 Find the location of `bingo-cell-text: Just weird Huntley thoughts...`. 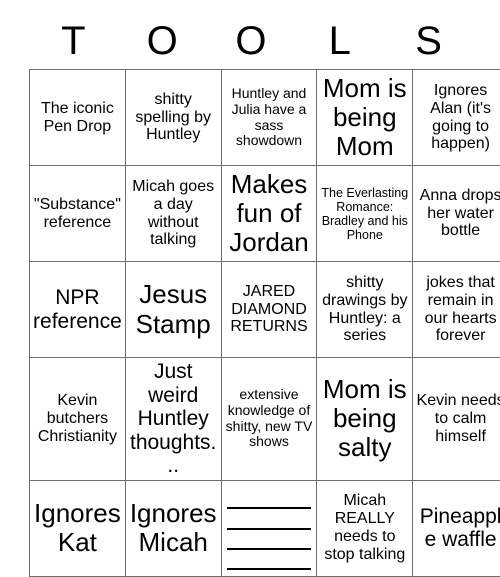

bingo-cell-text: Just weird Huntley thoughts... is located at coordinates (173, 419).